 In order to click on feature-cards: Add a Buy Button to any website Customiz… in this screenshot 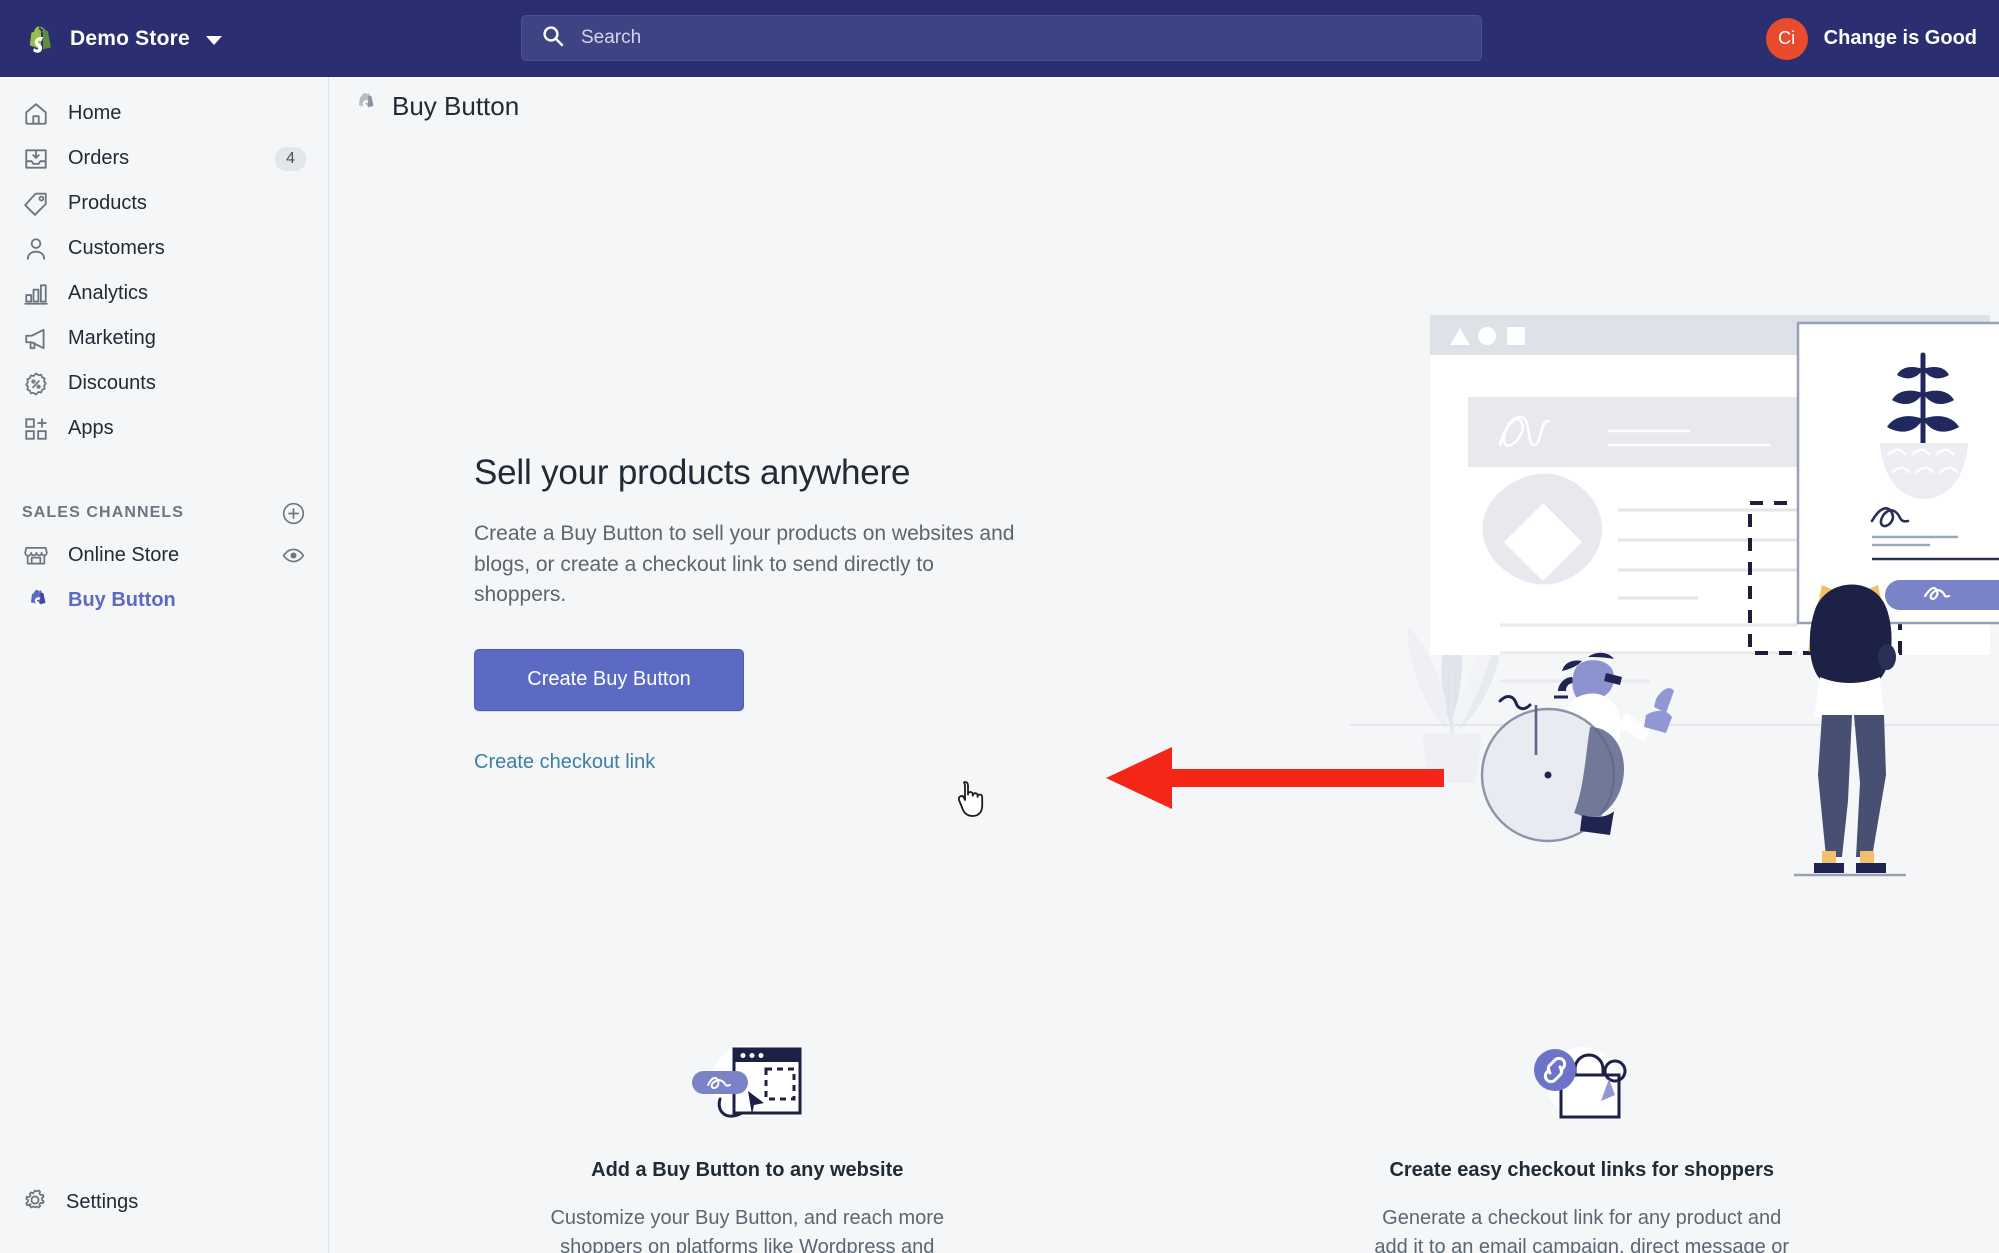, I will do `click(1164, 1145)`.